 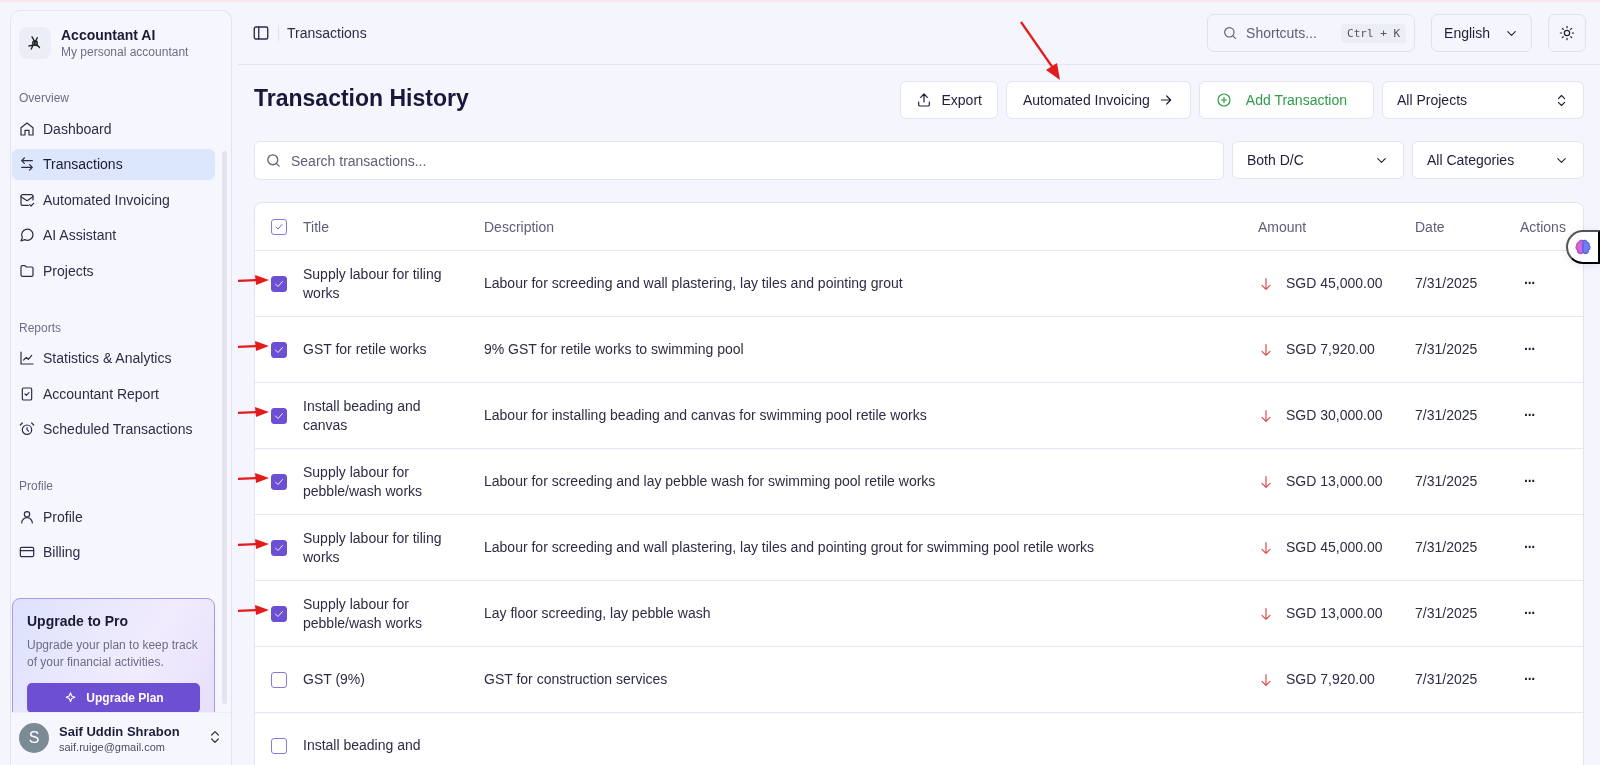 What do you see at coordinates (27, 429) in the screenshot?
I see `alarm-clock-icon` at bounding box center [27, 429].